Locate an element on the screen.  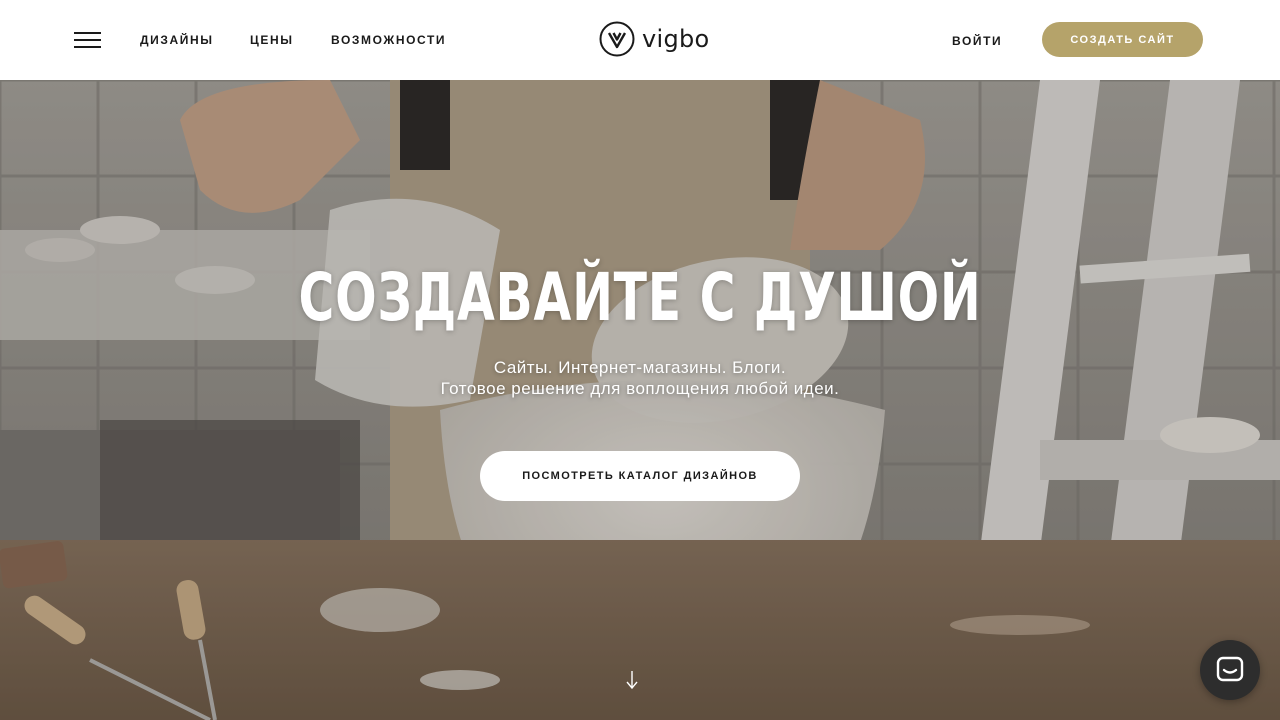
nav-prices: ЦЕНЫ is located at coordinates (272, 40).